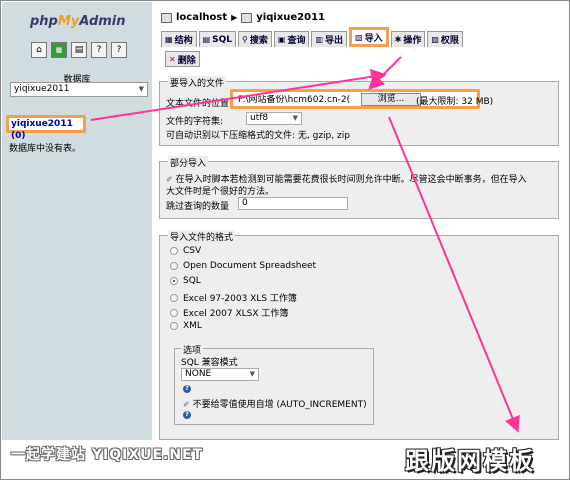  What do you see at coordinates (279, 405) in the screenshot?
I see `auto-increment-label: 不要给零值使用自增 (AUTO_INCREMENT)` at bounding box center [279, 405].